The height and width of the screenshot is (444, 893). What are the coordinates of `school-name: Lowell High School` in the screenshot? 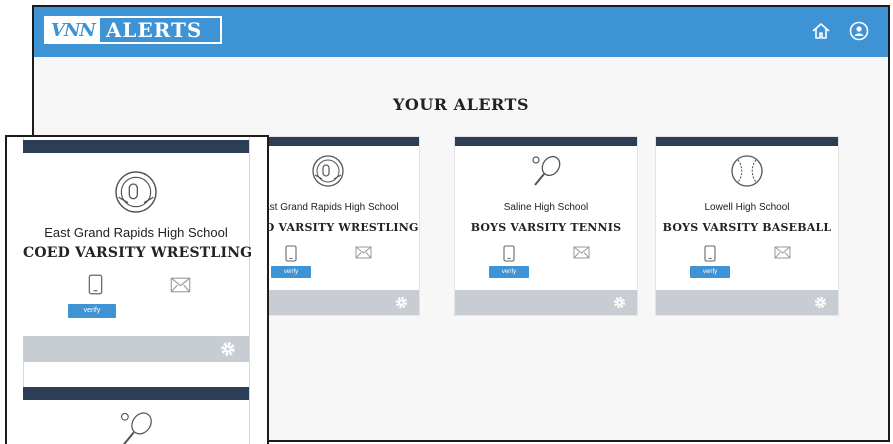 It's located at (747, 207).